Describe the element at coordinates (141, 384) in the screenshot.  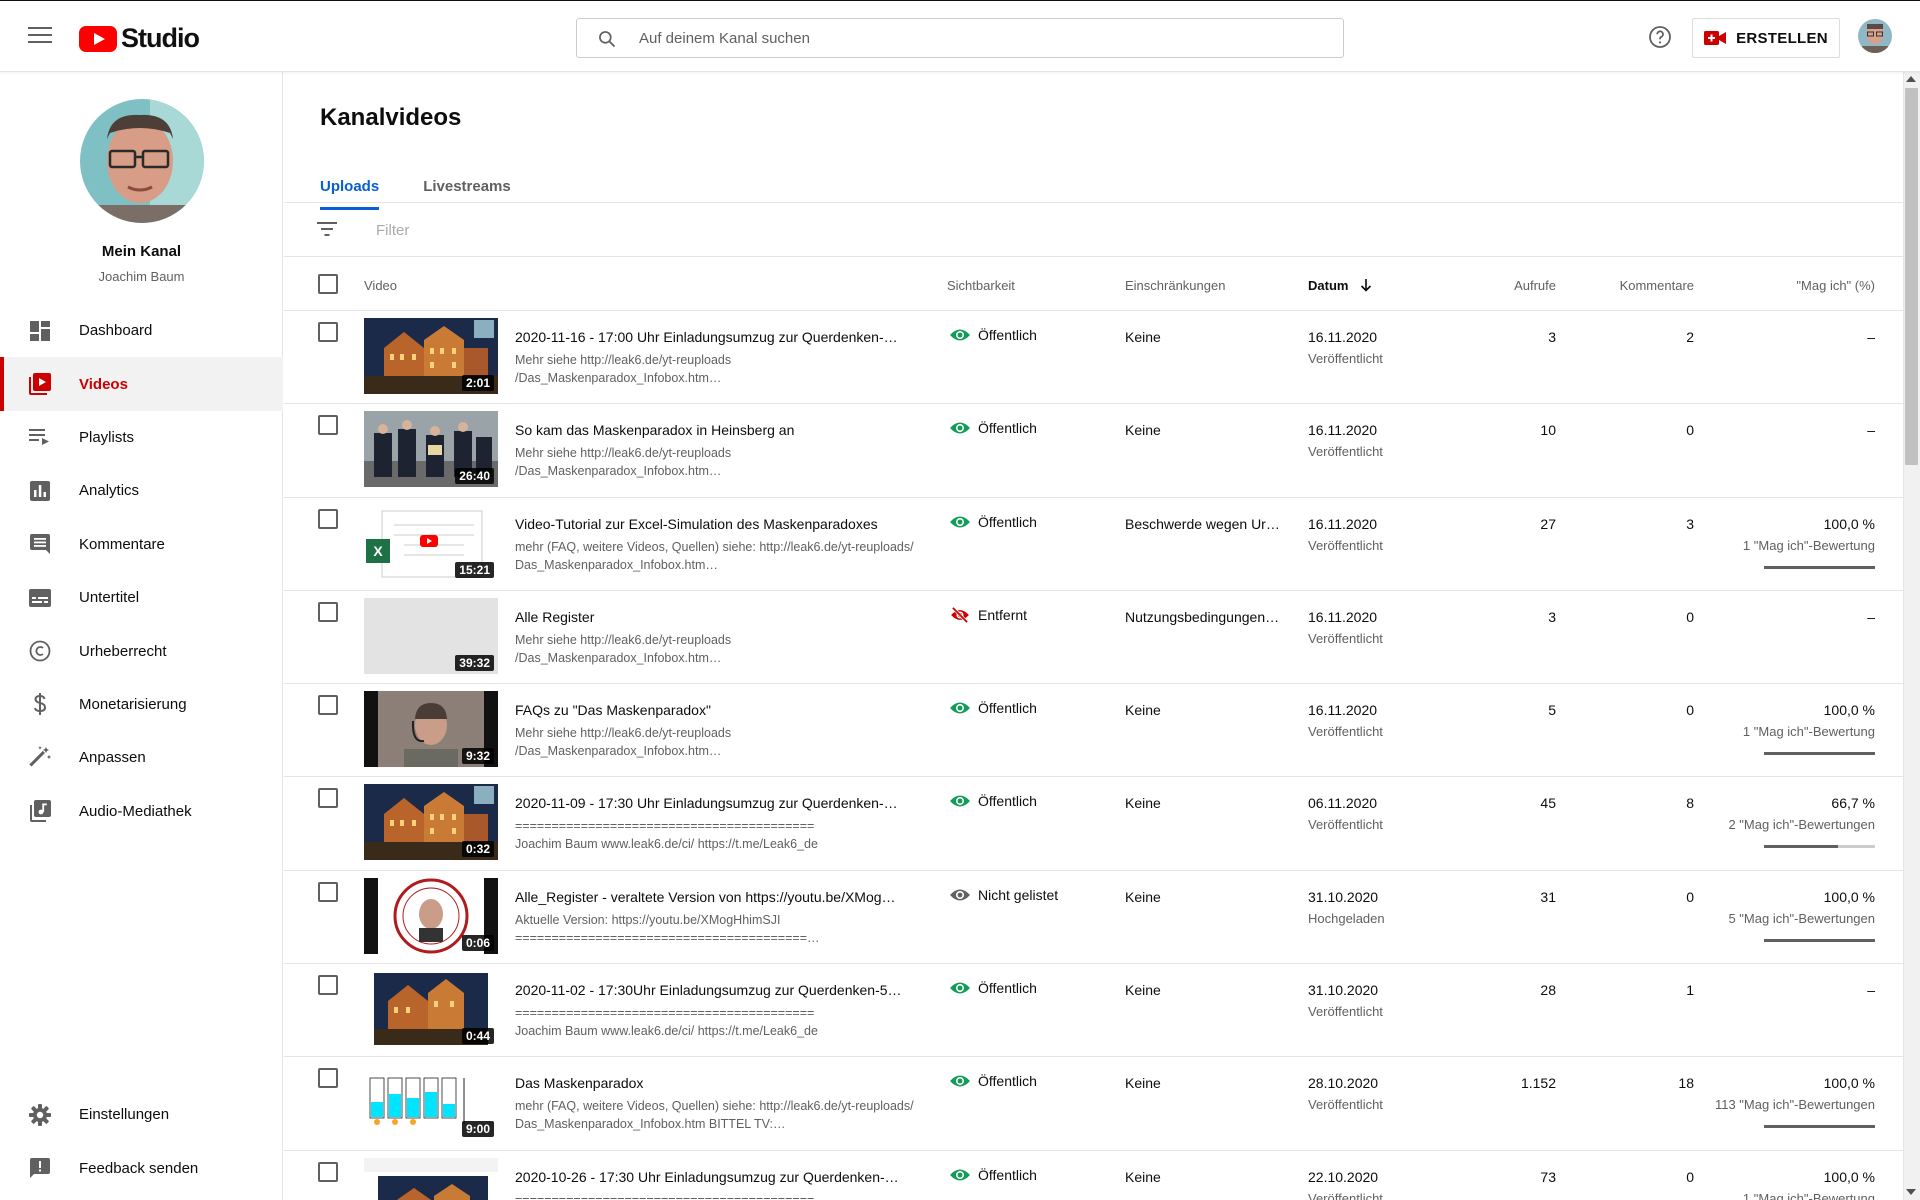
I see `sidebar-item-videos: Videos` at that location.